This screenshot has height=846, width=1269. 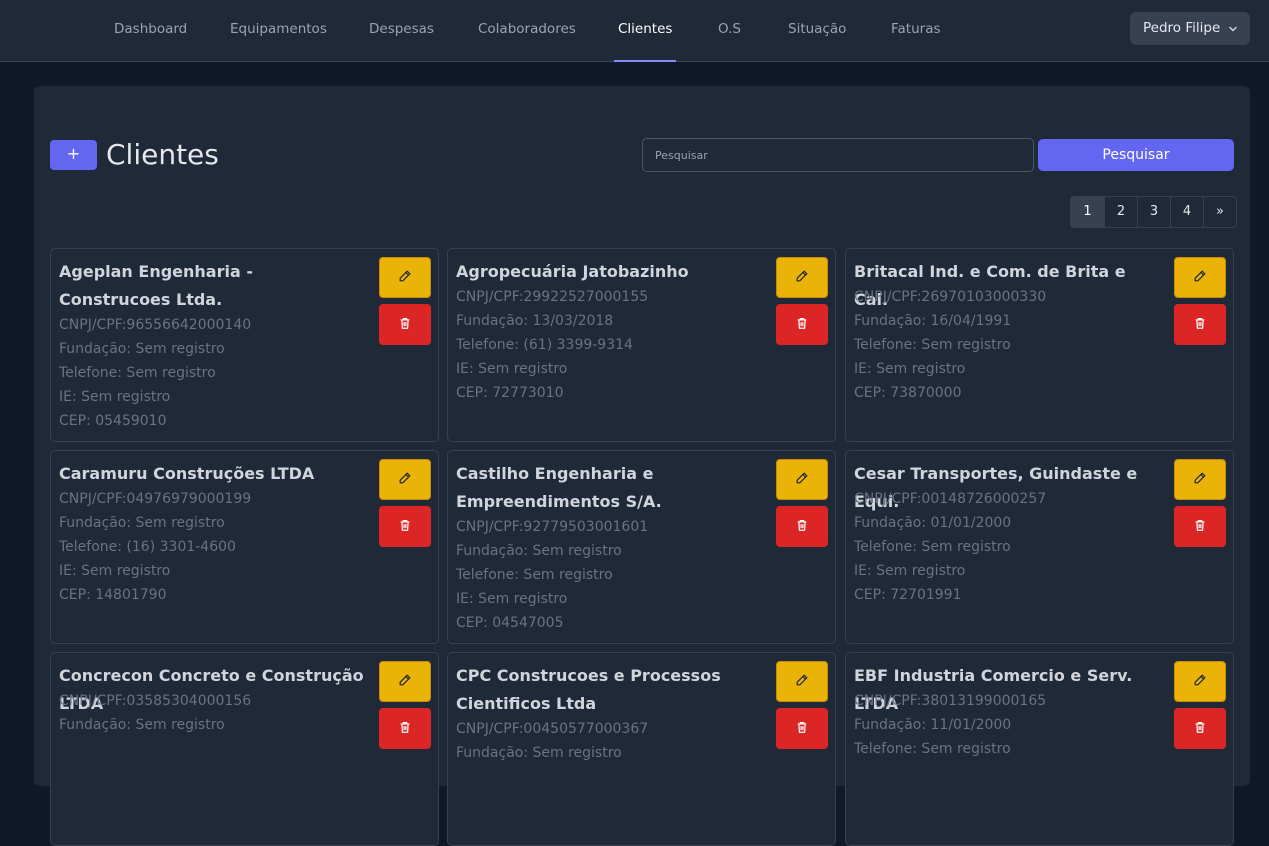 What do you see at coordinates (73, 155) in the screenshot?
I see `add-client-button: +` at bounding box center [73, 155].